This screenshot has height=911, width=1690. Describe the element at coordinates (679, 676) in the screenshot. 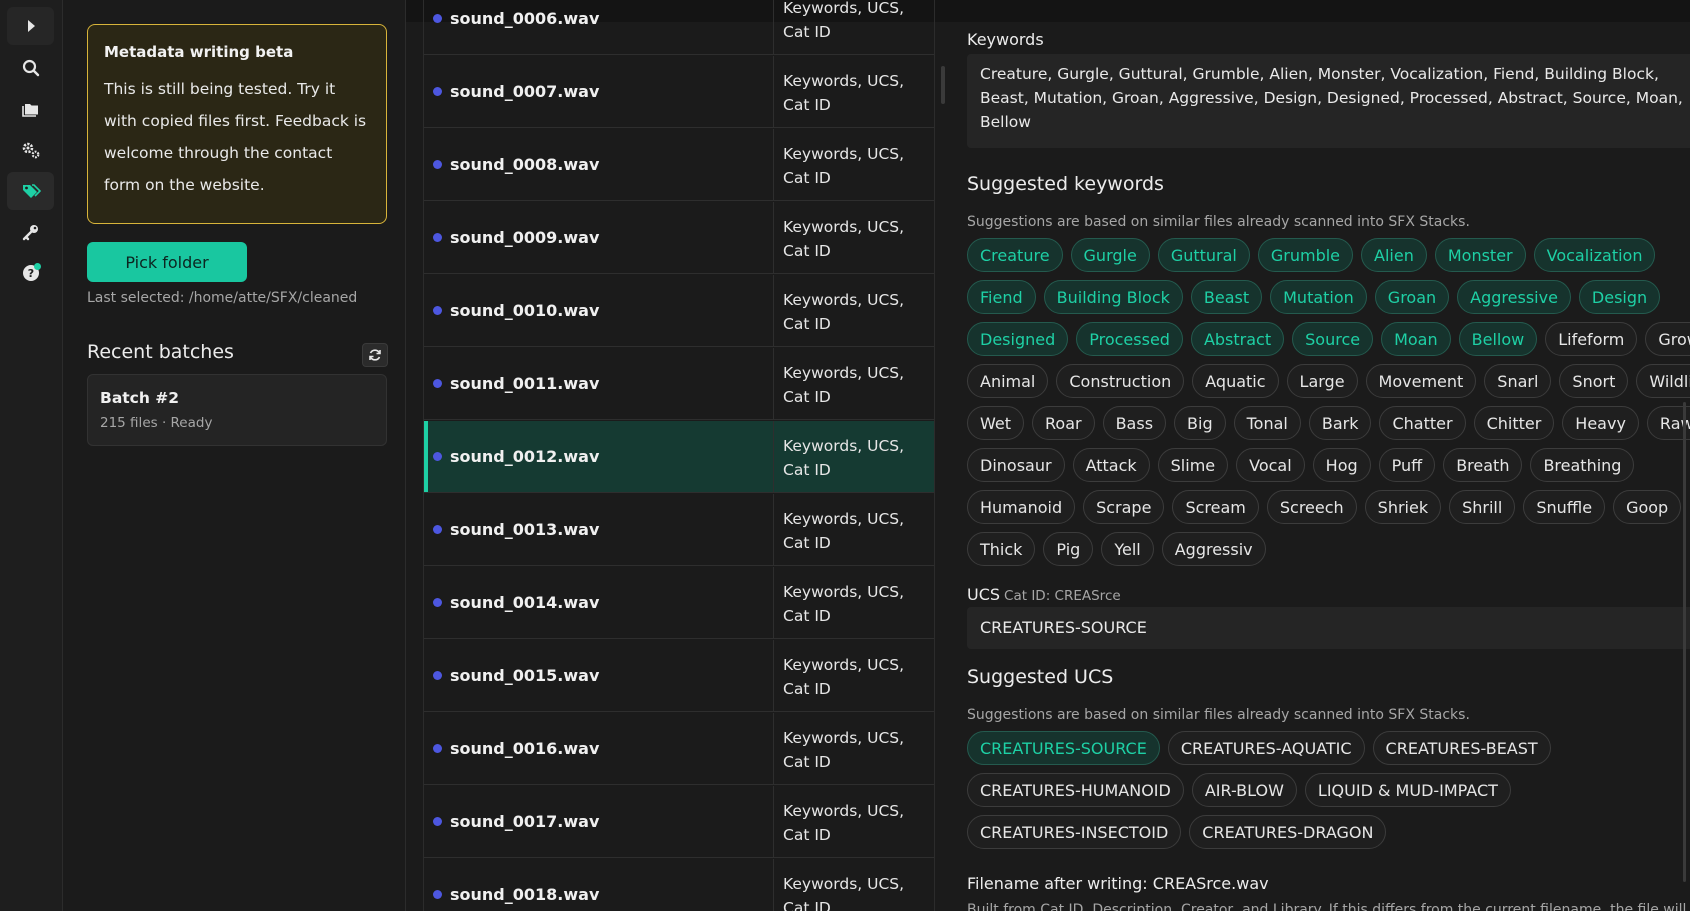

I see `file-row: sound_0015.wav Keywords, UCS, Cat ID` at that location.